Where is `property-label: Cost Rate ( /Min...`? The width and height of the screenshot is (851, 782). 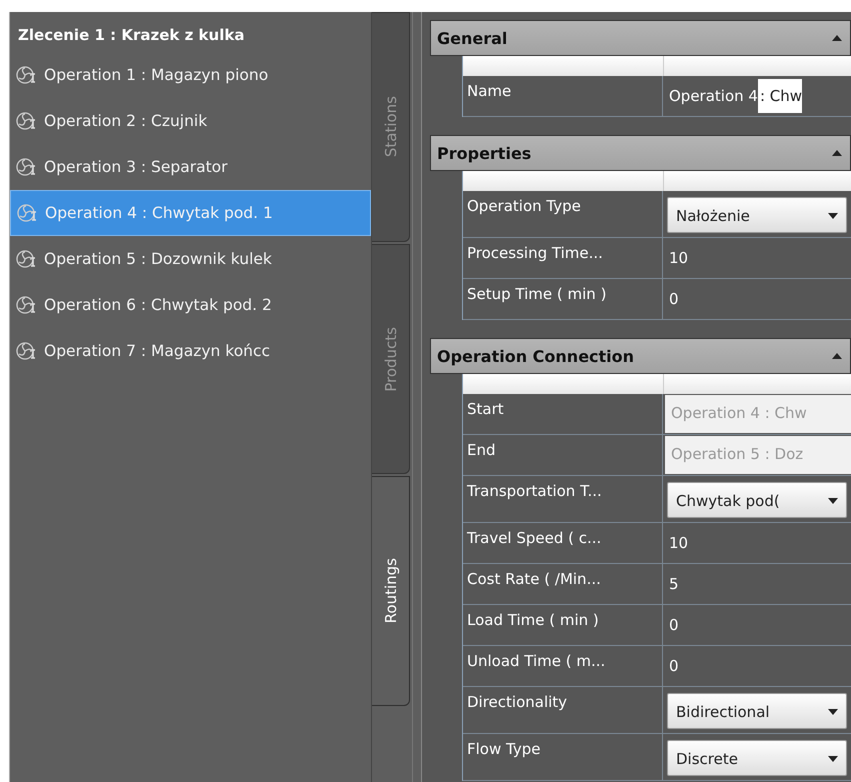 property-label: Cost Rate ( /Min... is located at coordinates (563, 584).